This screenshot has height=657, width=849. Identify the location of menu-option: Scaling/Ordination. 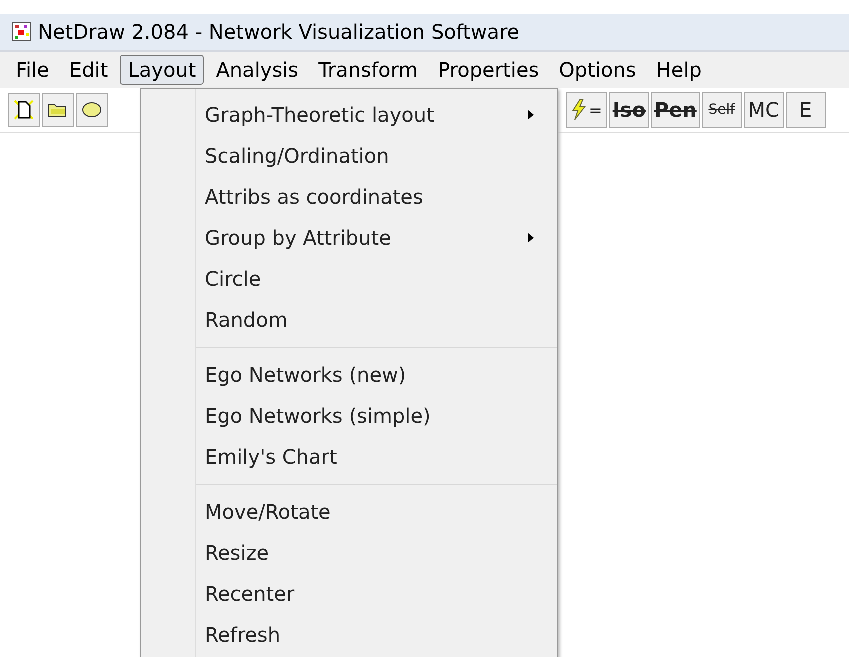
(297, 156).